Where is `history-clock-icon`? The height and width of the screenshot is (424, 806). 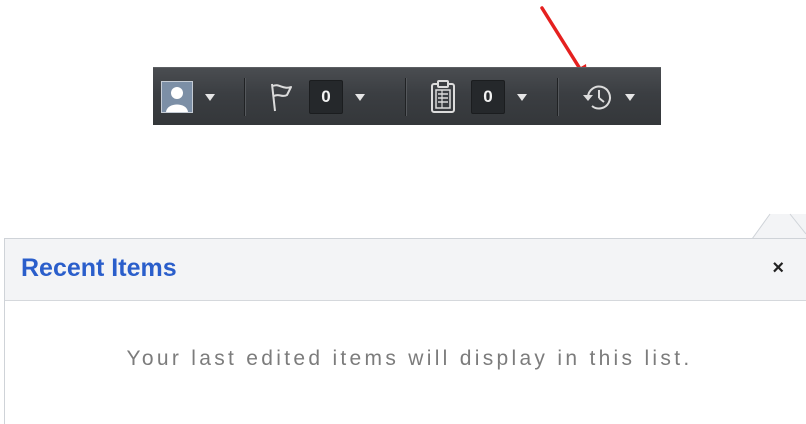
history-clock-icon is located at coordinates (597, 97).